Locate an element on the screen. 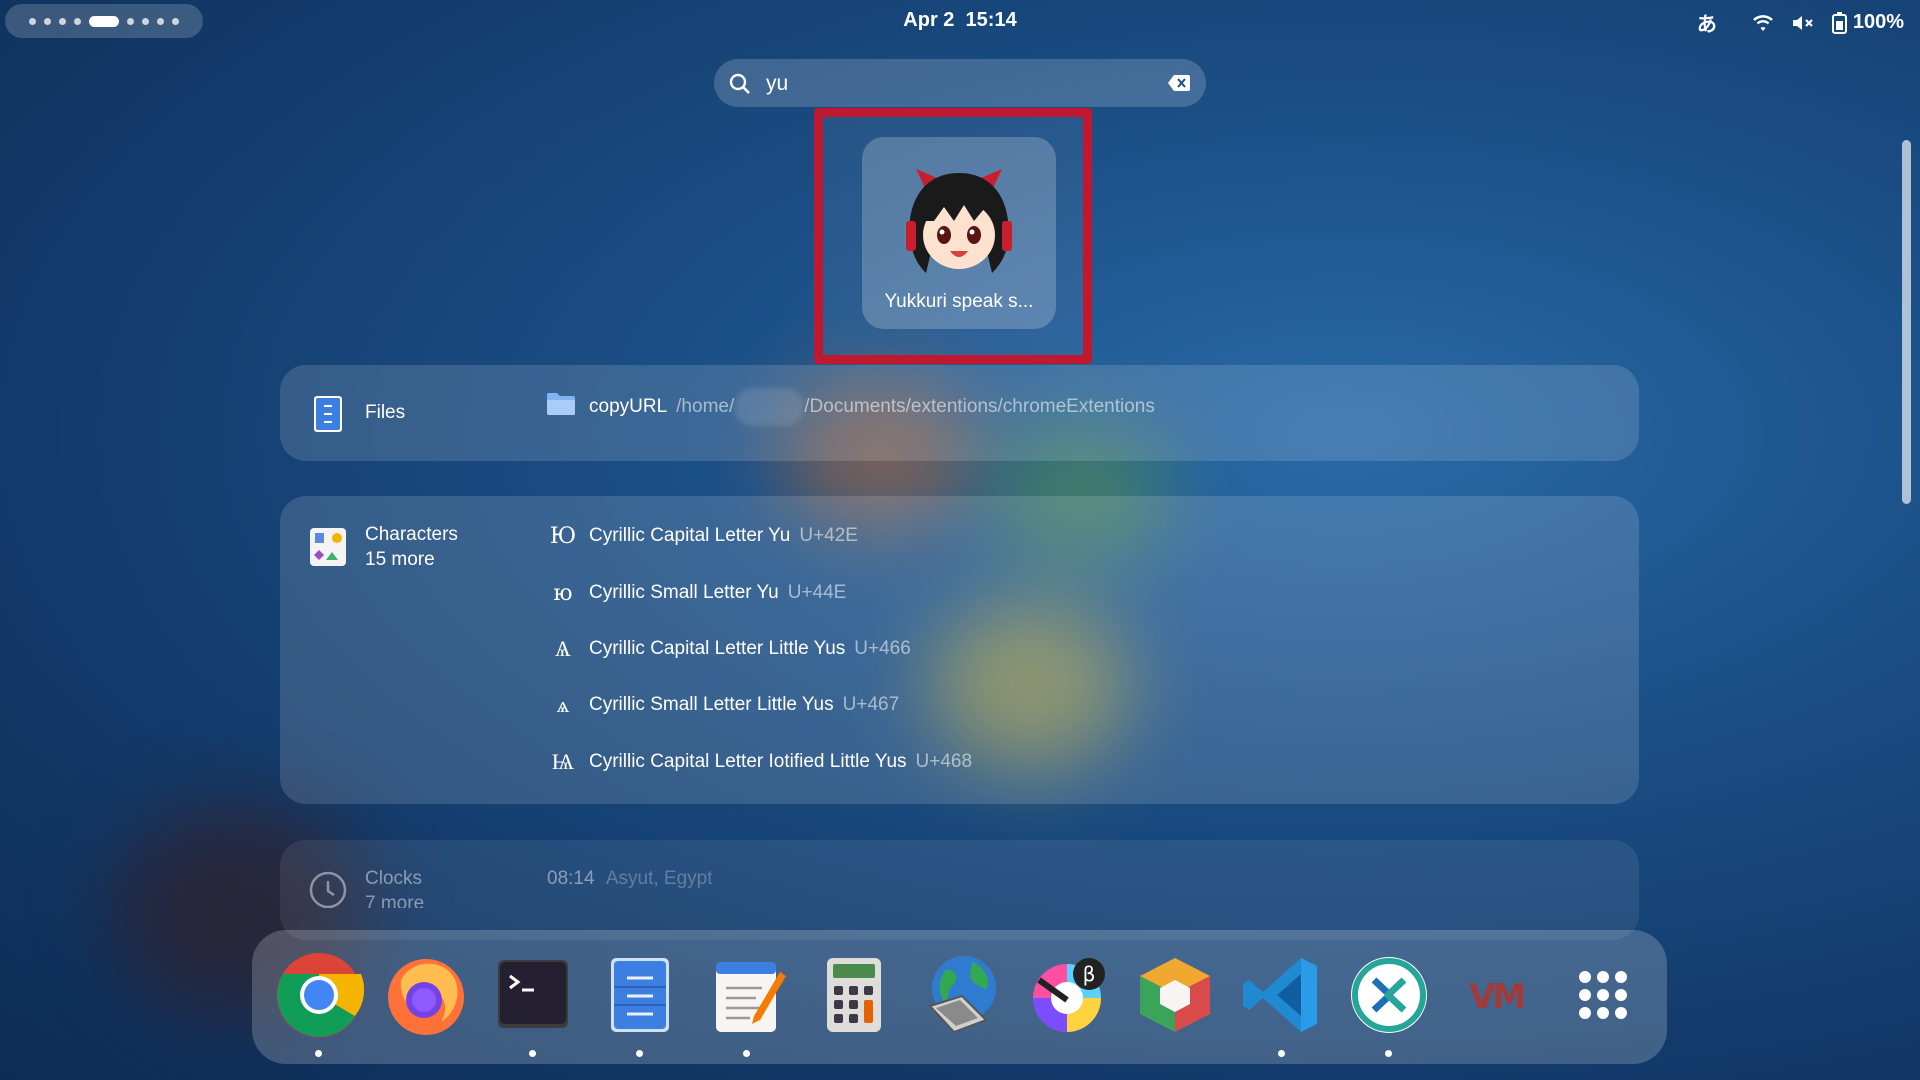  network-laptop-icon is located at coordinates (962, 995).